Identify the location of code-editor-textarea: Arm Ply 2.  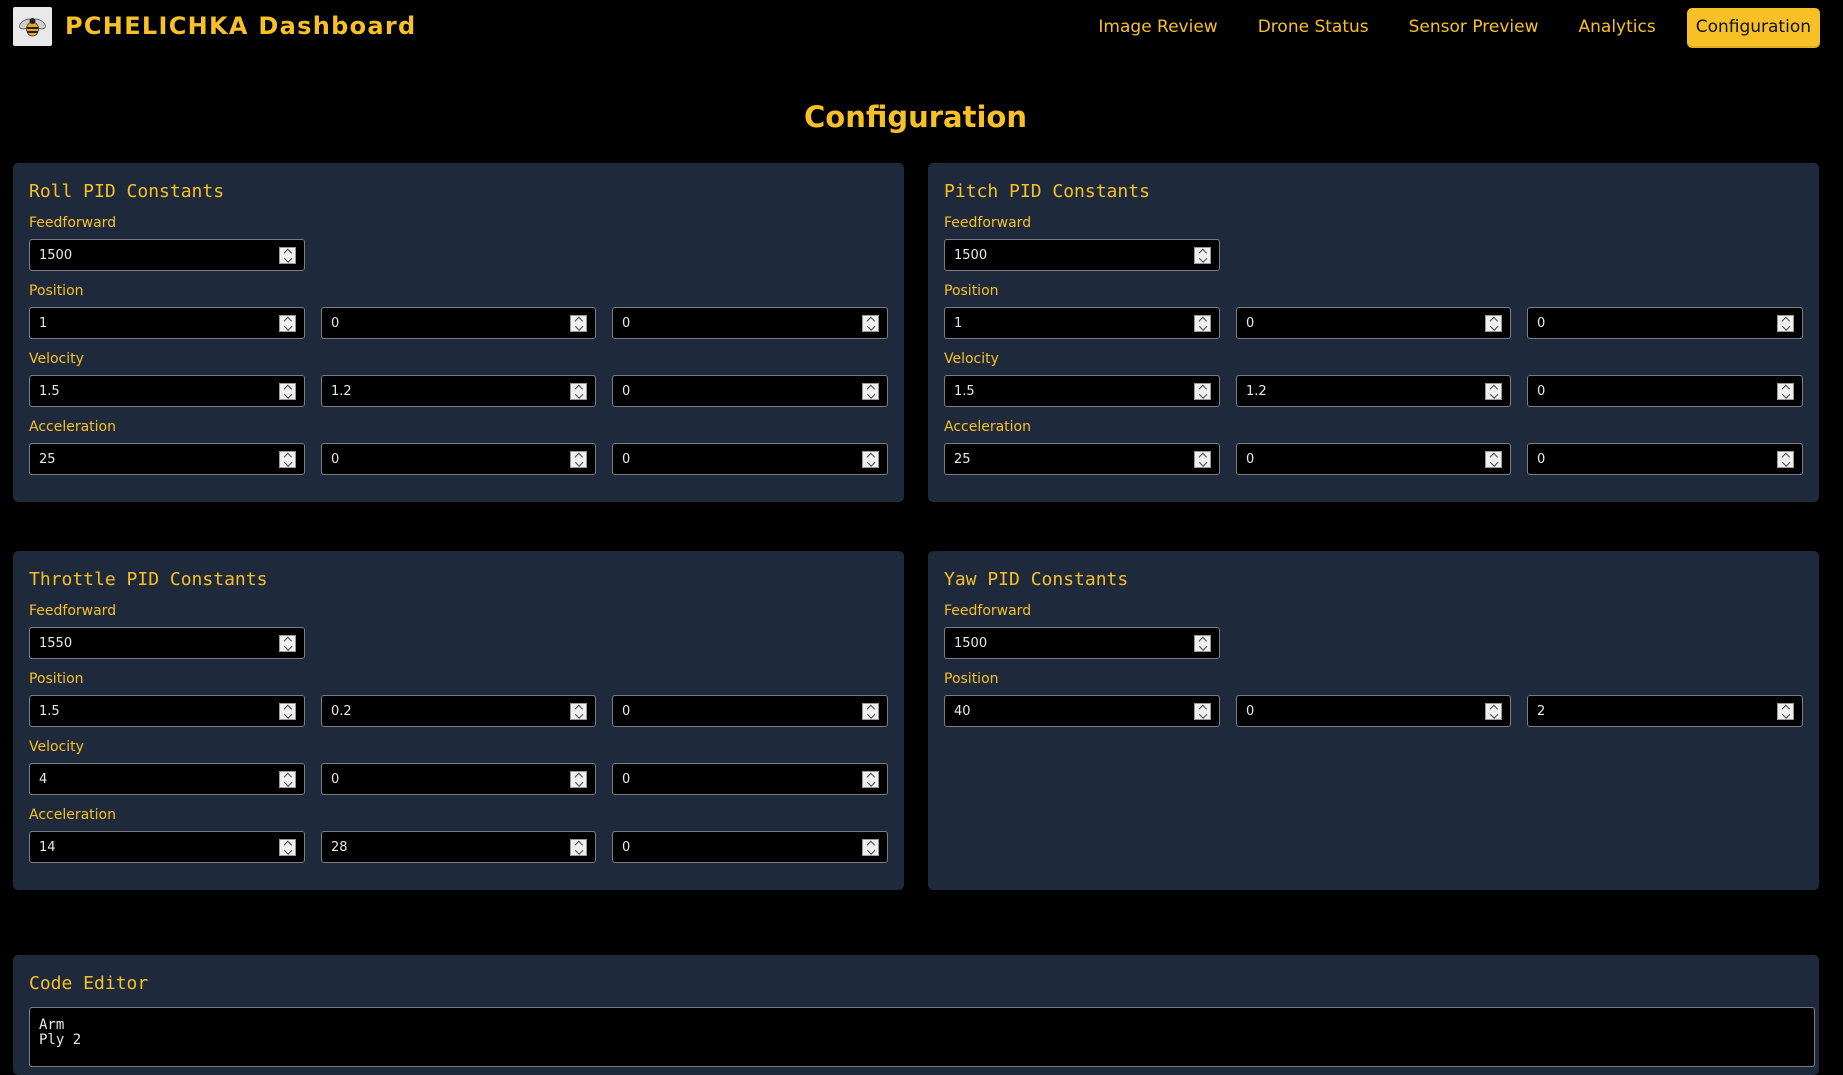
(922, 1037).